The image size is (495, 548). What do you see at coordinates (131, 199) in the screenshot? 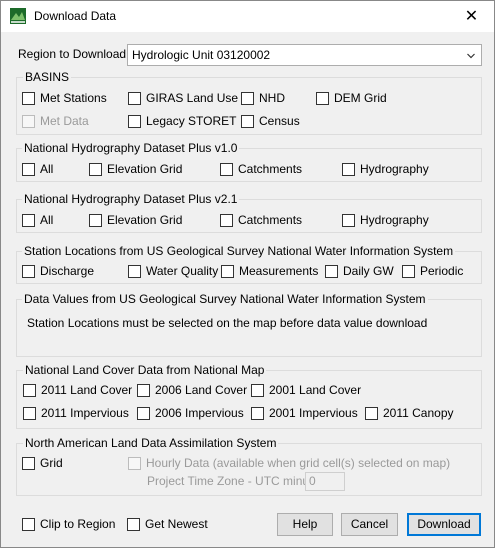
I see `nhd-v2-group-title: National Hydrography Dataset Plus v2.1` at bounding box center [131, 199].